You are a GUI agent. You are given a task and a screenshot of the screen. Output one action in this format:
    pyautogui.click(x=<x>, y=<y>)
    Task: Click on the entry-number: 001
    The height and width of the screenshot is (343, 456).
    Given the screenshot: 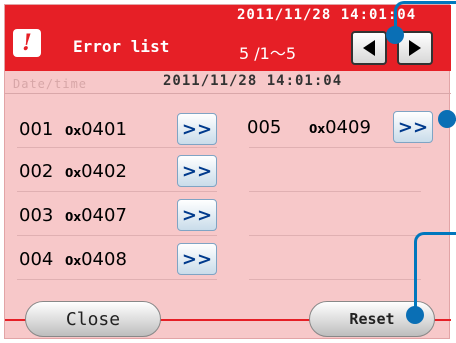 What is the action you would take?
    pyautogui.click(x=36, y=129)
    